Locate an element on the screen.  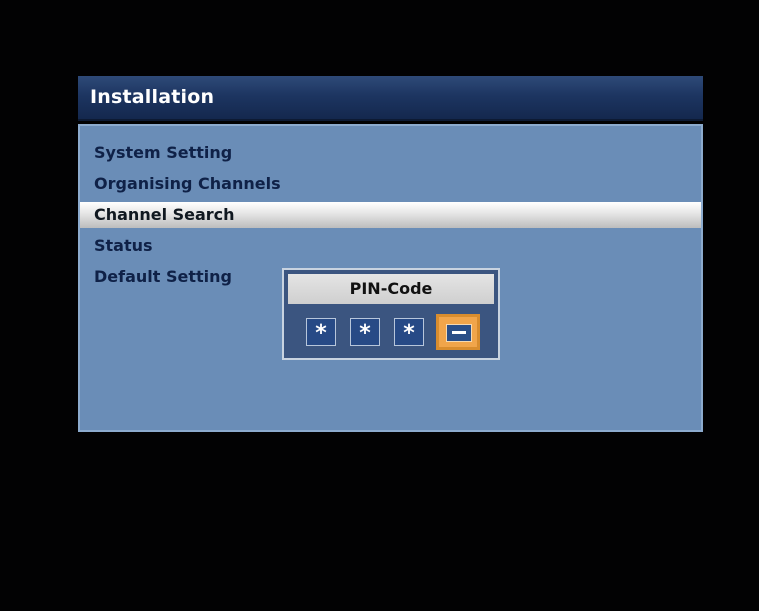
menu-item-channel-search: Channel Search is located at coordinates (390, 215).